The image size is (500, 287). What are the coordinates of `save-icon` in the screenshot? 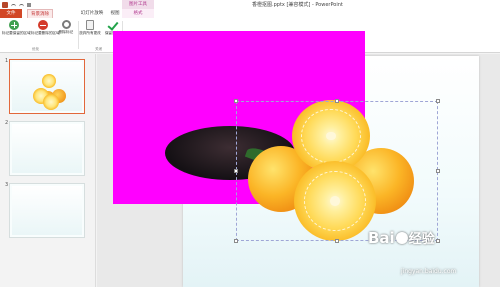 It's located at (5, 4).